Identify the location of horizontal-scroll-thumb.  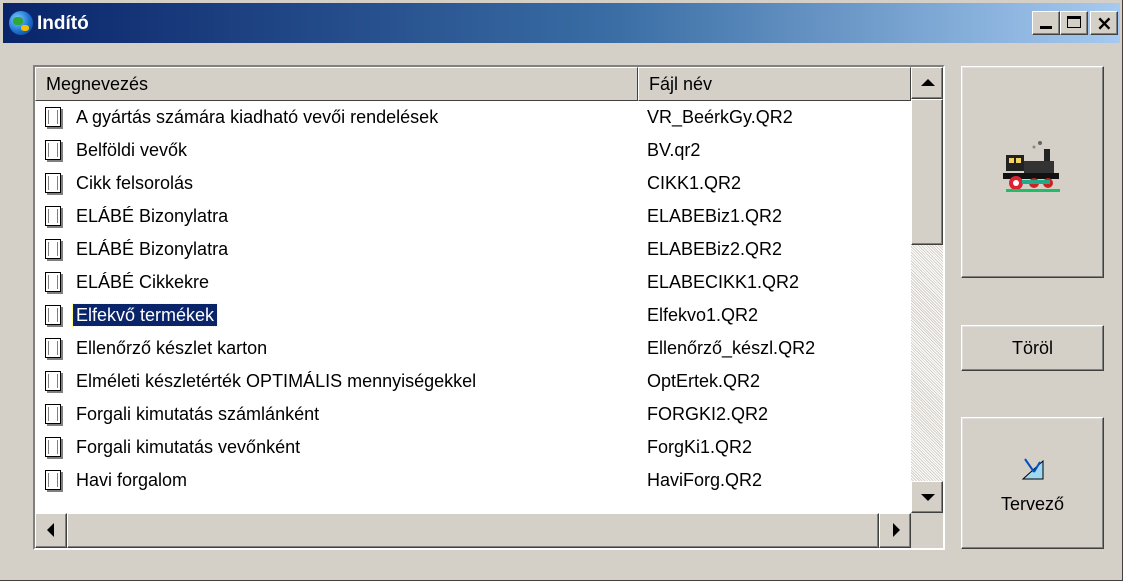
(473, 530).